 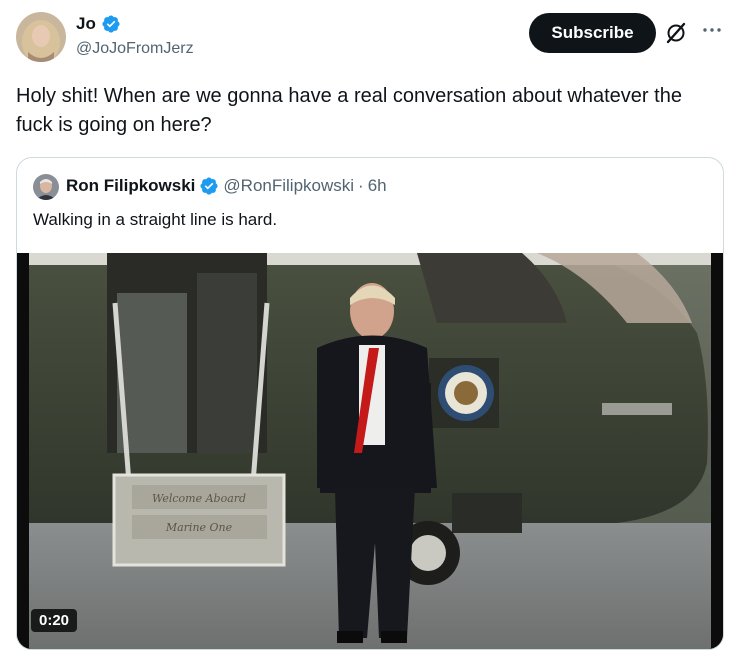 I want to click on stair-sign-marine-one: Marine One, so click(x=199, y=527).